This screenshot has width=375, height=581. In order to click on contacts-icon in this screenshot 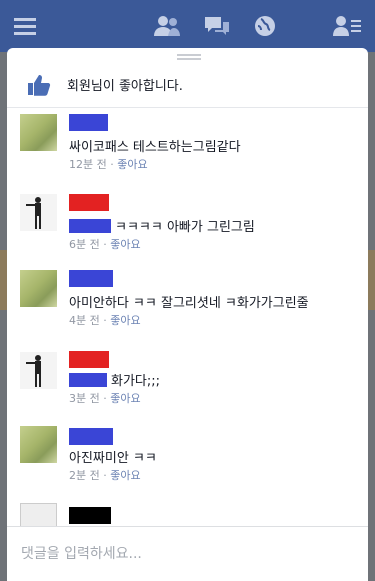, I will do `click(347, 26)`.